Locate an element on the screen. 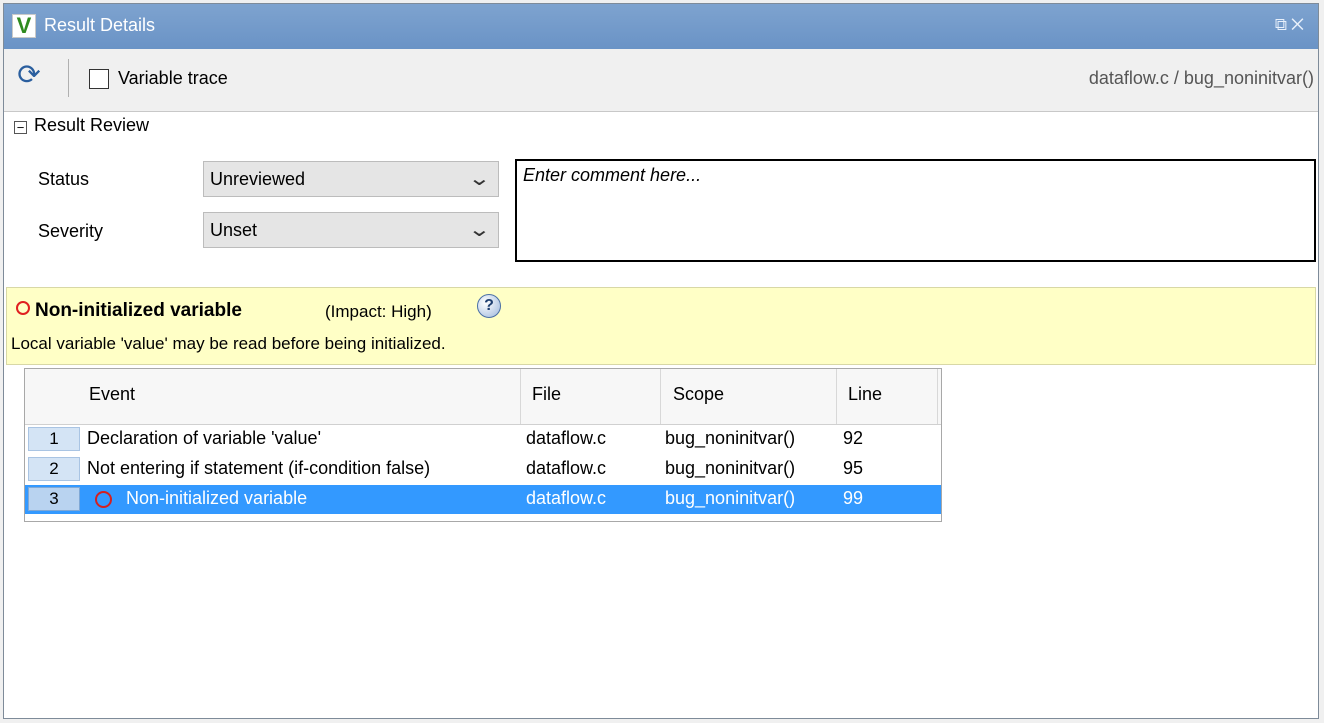 The image size is (1324, 723). event-cell: Declaration of variable 'value' is located at coordinates (204, 438).